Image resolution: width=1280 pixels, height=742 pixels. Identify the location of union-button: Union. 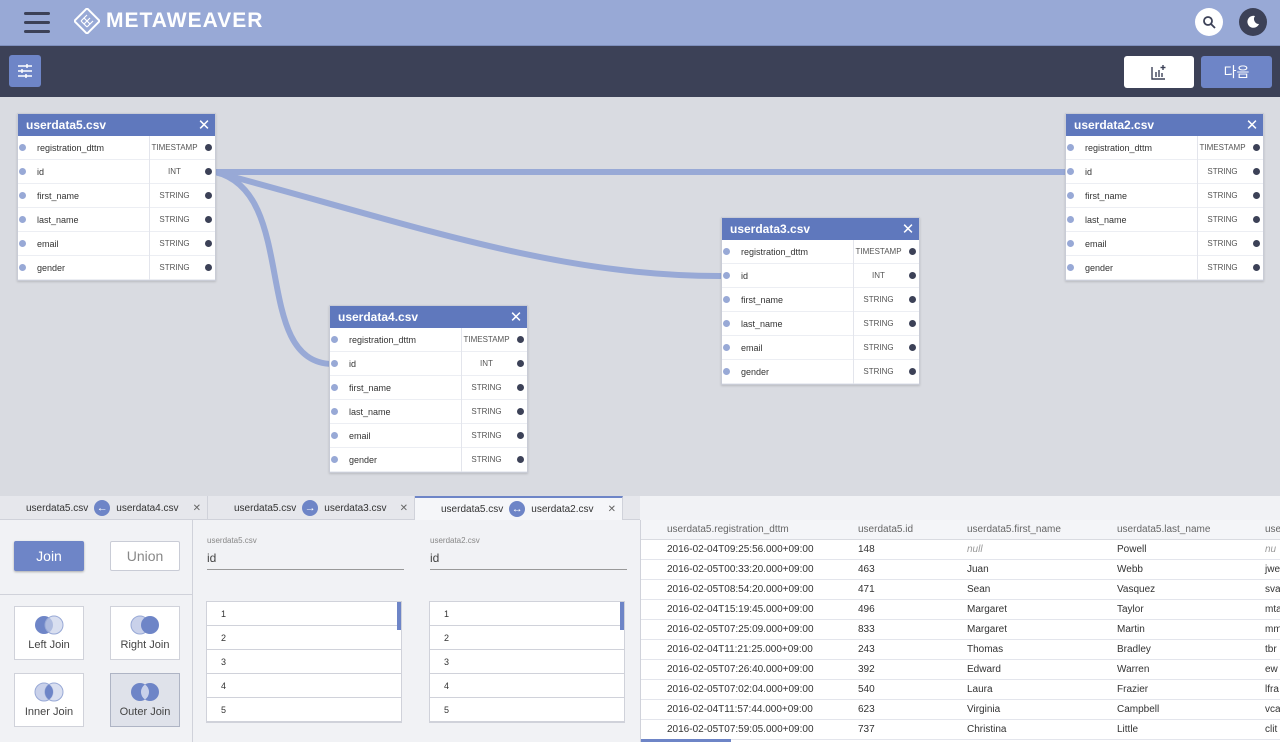
(145, 556).